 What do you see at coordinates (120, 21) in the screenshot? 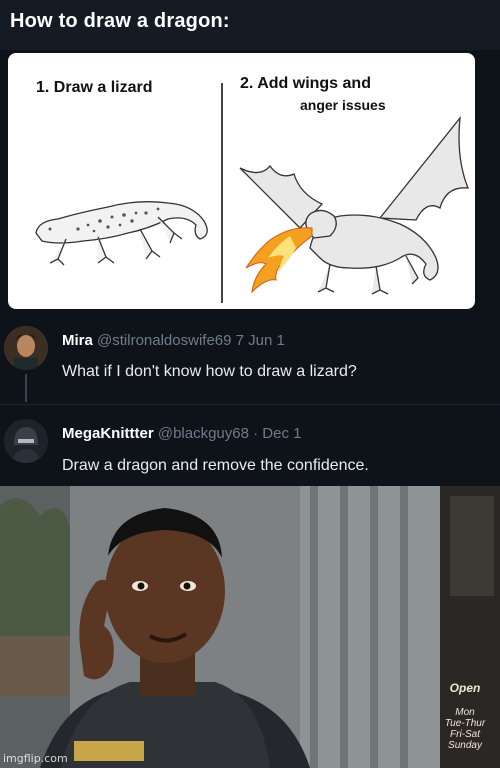
I see `post-title: How to draw a dragon:` at bounding box center [120, 21].